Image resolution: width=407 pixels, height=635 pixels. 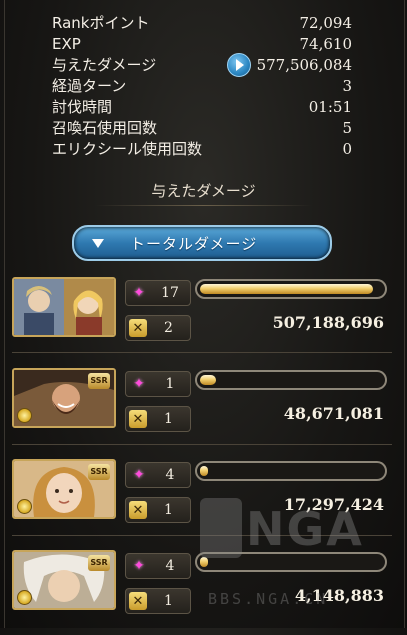 What do you see at coordinates (304, 64) in the screenshot?
I see `stat-value: 577,506,084` at bounding box center [304, 64].